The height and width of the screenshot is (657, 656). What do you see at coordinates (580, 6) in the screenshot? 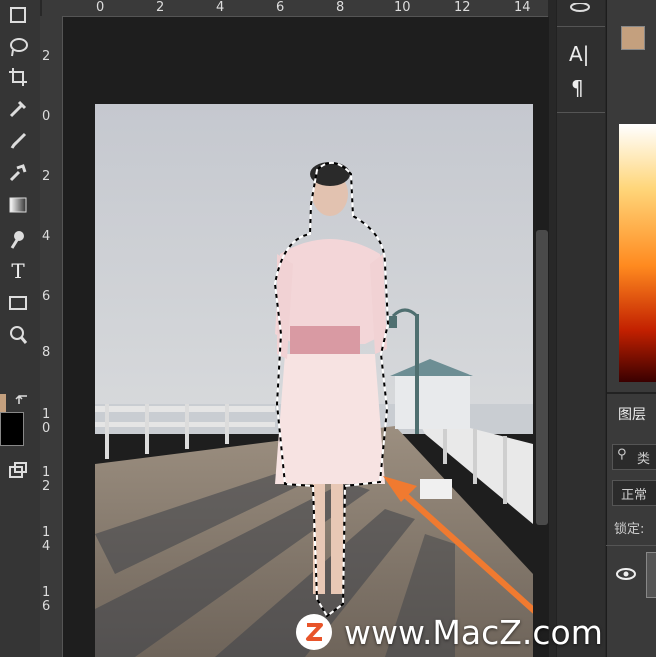
I see `panel-icon` at bounding box center [580, 6].